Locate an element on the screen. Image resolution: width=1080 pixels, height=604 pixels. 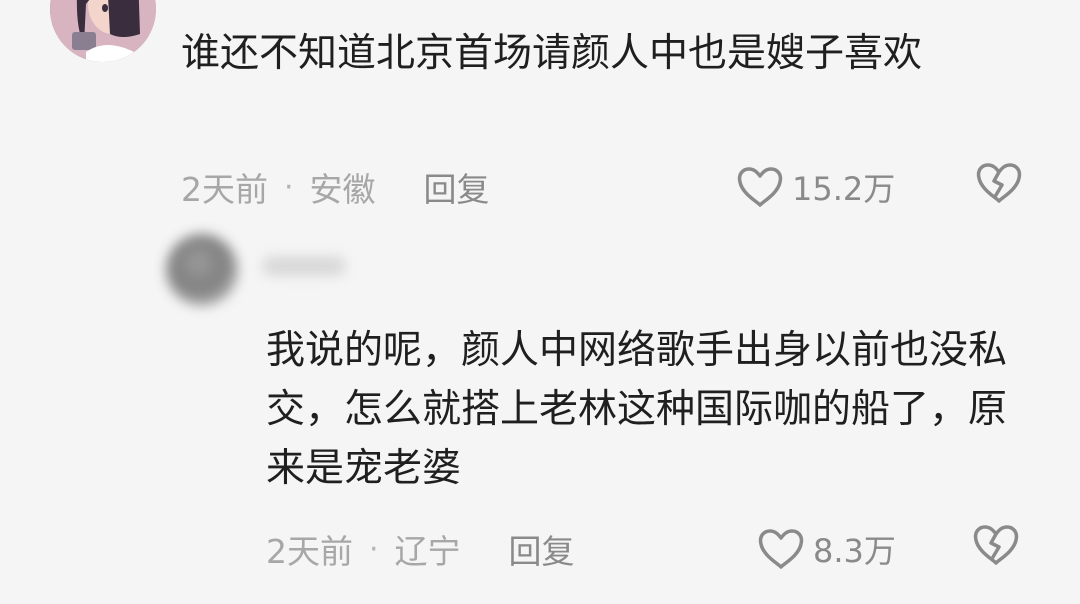
comment-time-location: 2天前 · 安徽 is located at coordinates (278, 187).